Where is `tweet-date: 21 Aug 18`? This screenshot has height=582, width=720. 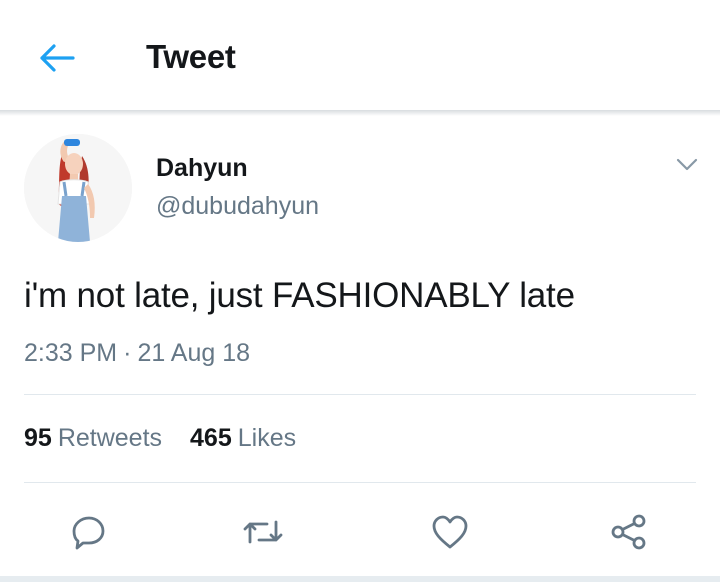
tweet-date: 21 Aug 18 is located at coordinates (194, 353).